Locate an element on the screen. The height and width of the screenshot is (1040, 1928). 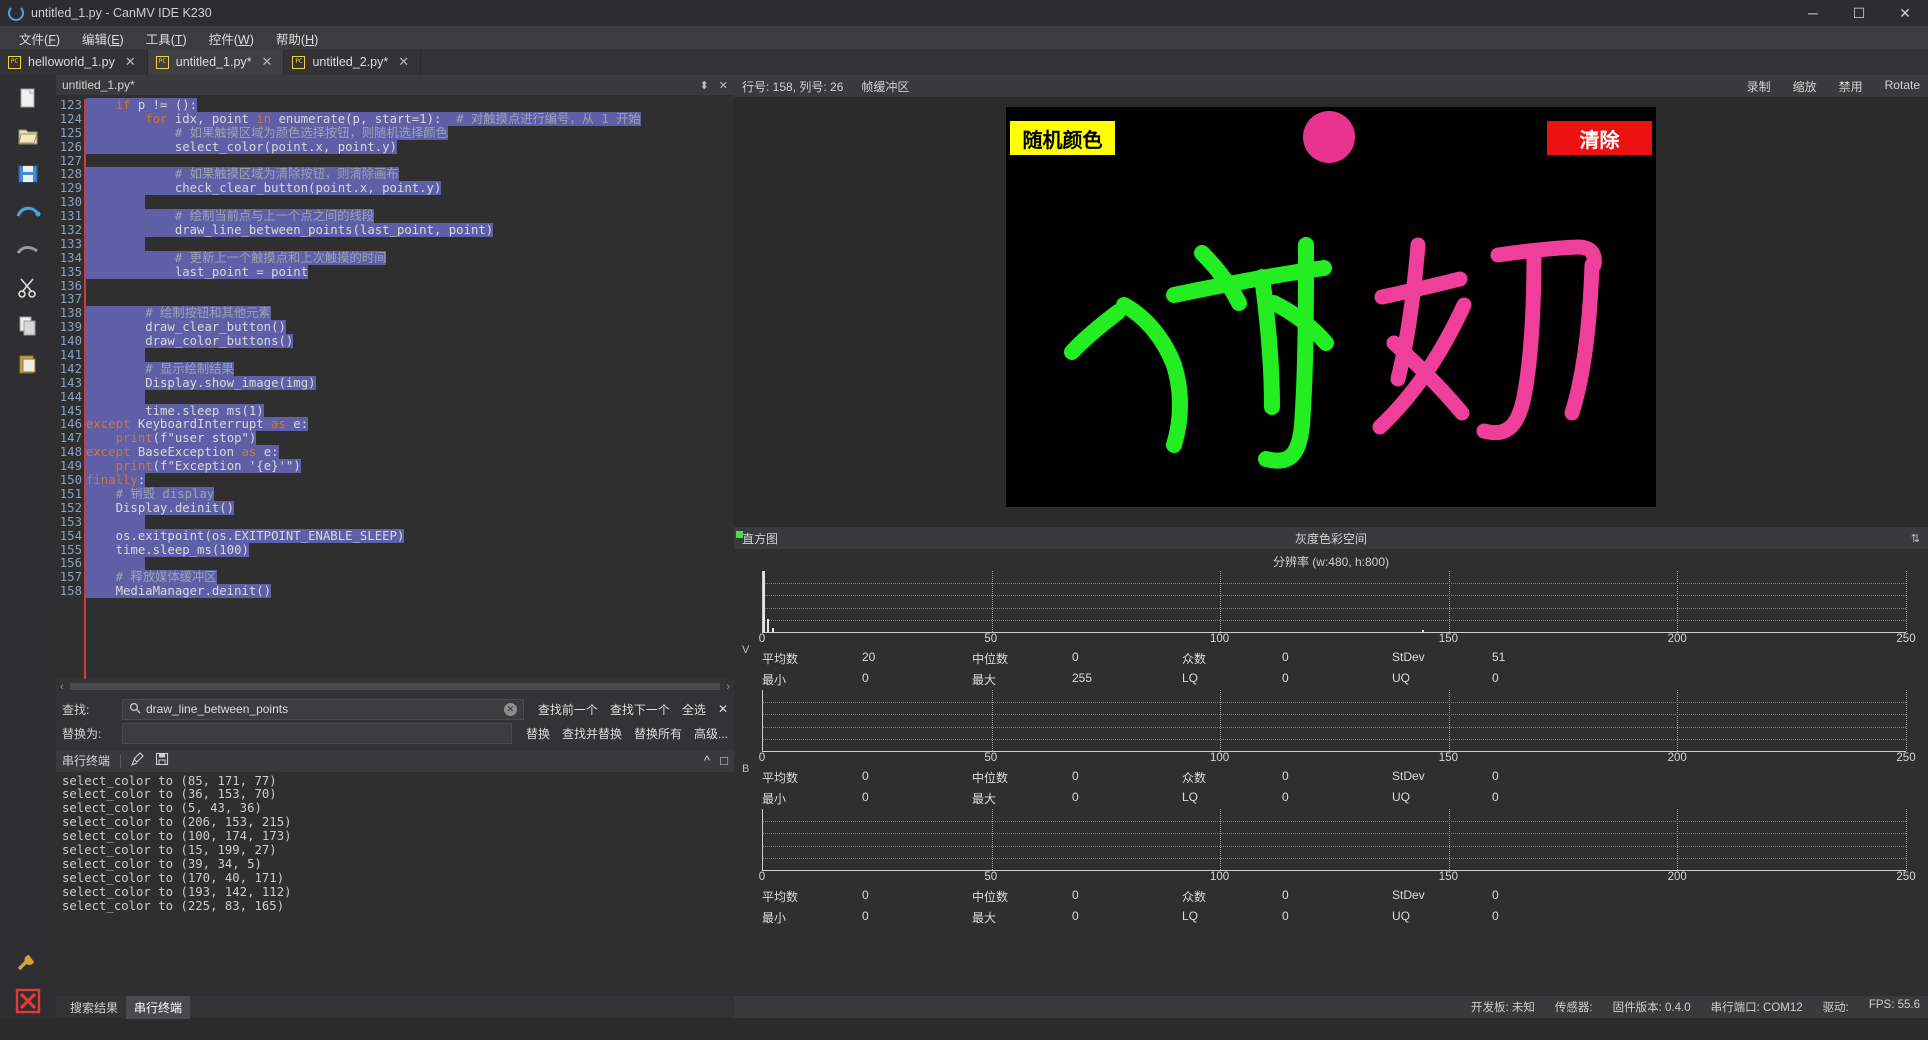
copy-icon is located at coordinates (28, 326).